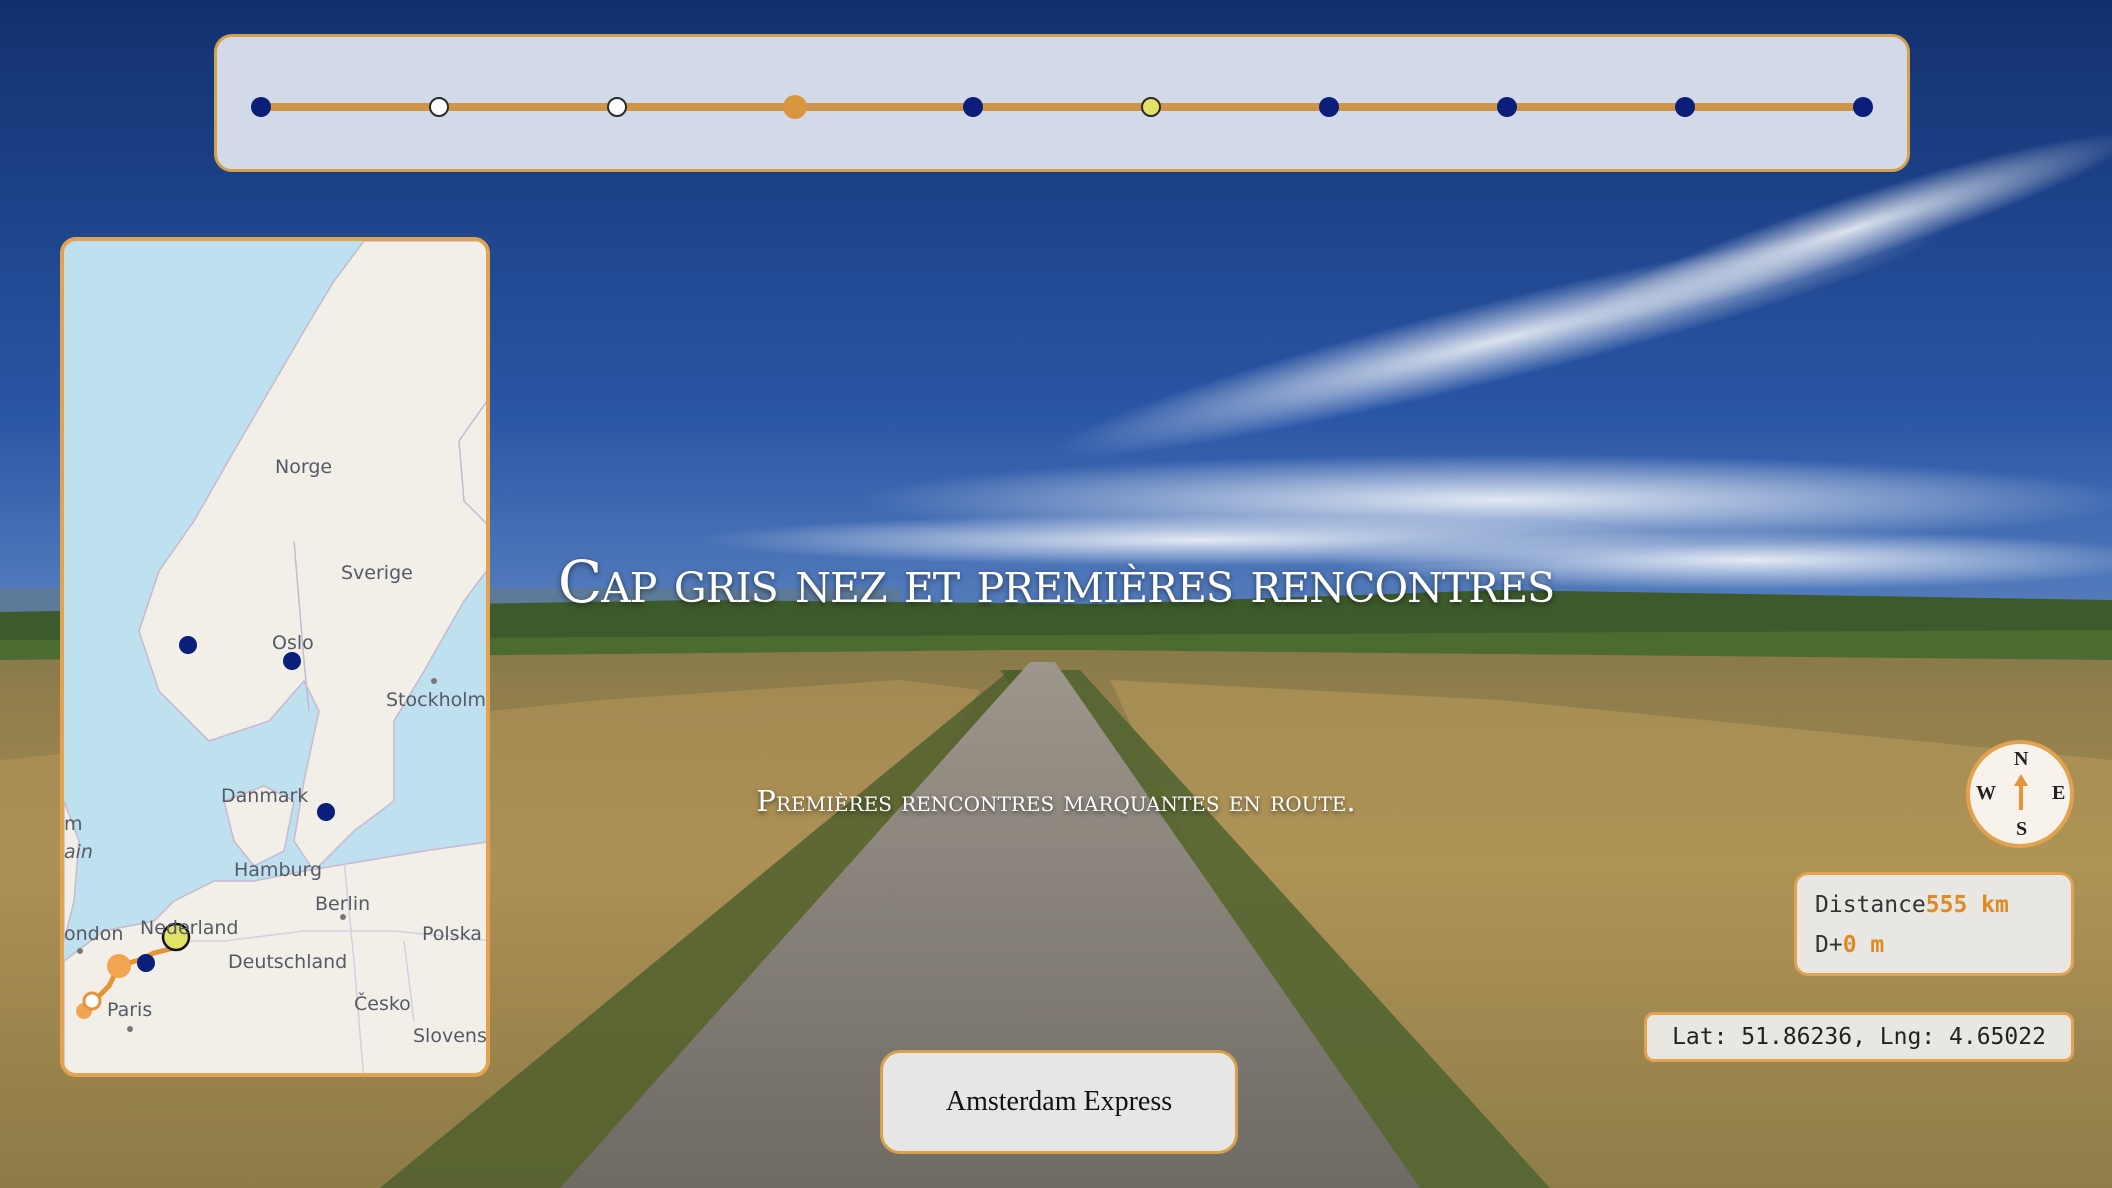 The height and width of the screenshot is (1188, 2112). Describe the element at coordinates (265, 796) in the screenshot. I see `map-label-danmark: Danmark` at that location.